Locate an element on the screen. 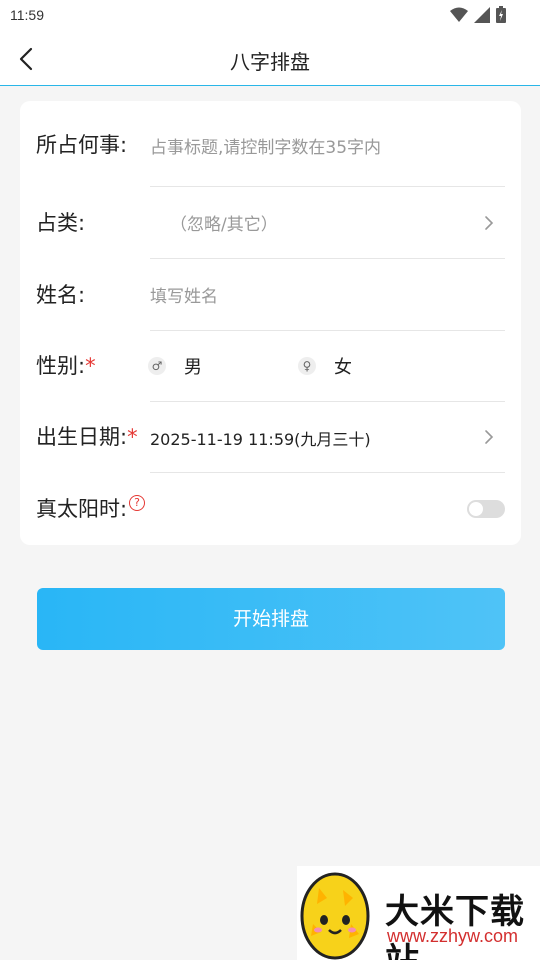 The width and height of the screenshot is (540, 960). watermark-title: 大米下载站 is located at coordinates (455, 926).